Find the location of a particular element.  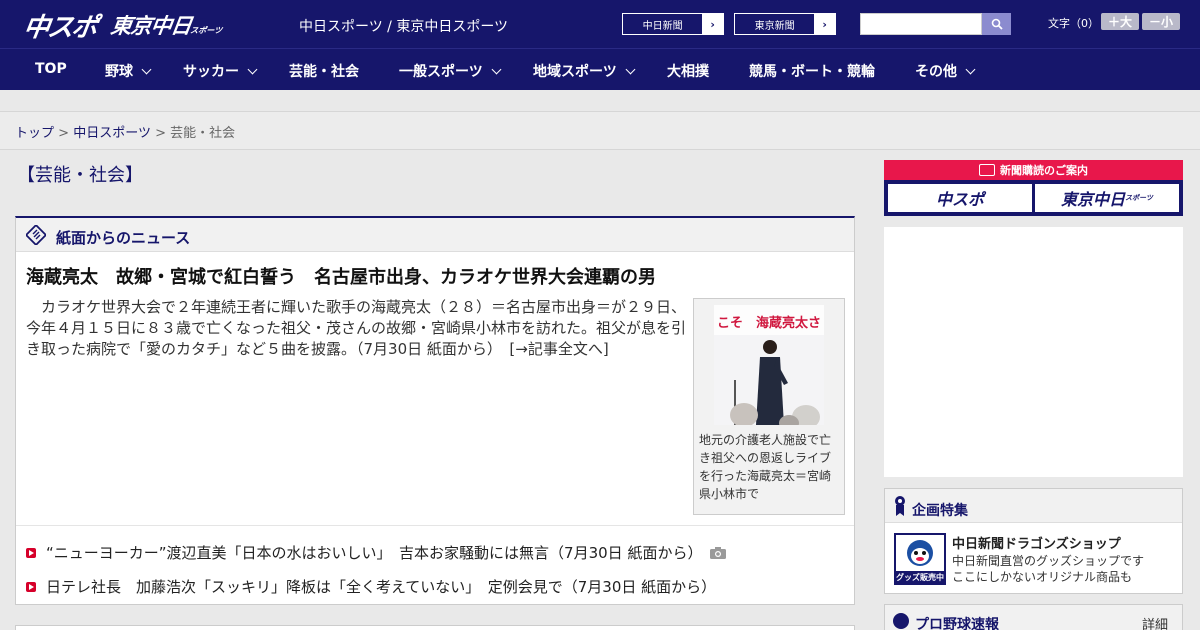

newspaper-icon is located at coordinates (36, 235).